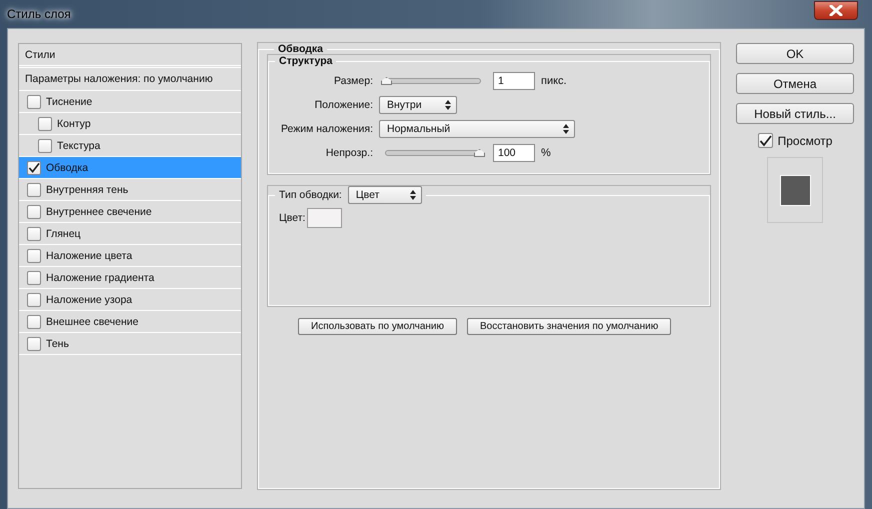 This screenshot has height=509, width=872. What do you see at coordinates (795, 190) in the screenshot?
I see `preview-square` at bounding box center [795, 190].